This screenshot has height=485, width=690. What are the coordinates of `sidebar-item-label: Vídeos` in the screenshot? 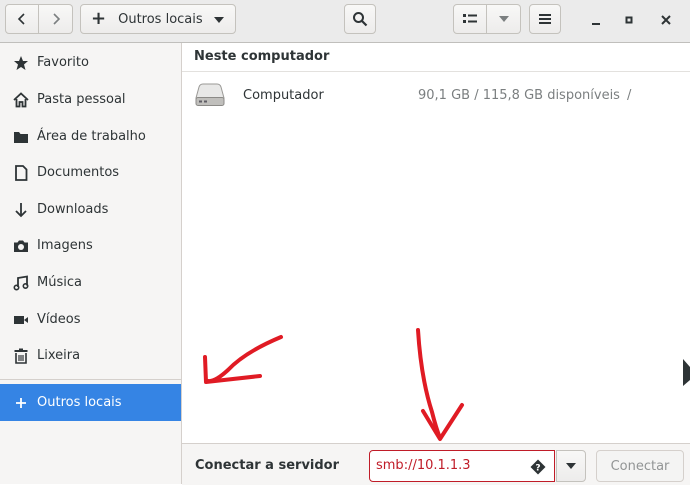 It's located at (59, 319).